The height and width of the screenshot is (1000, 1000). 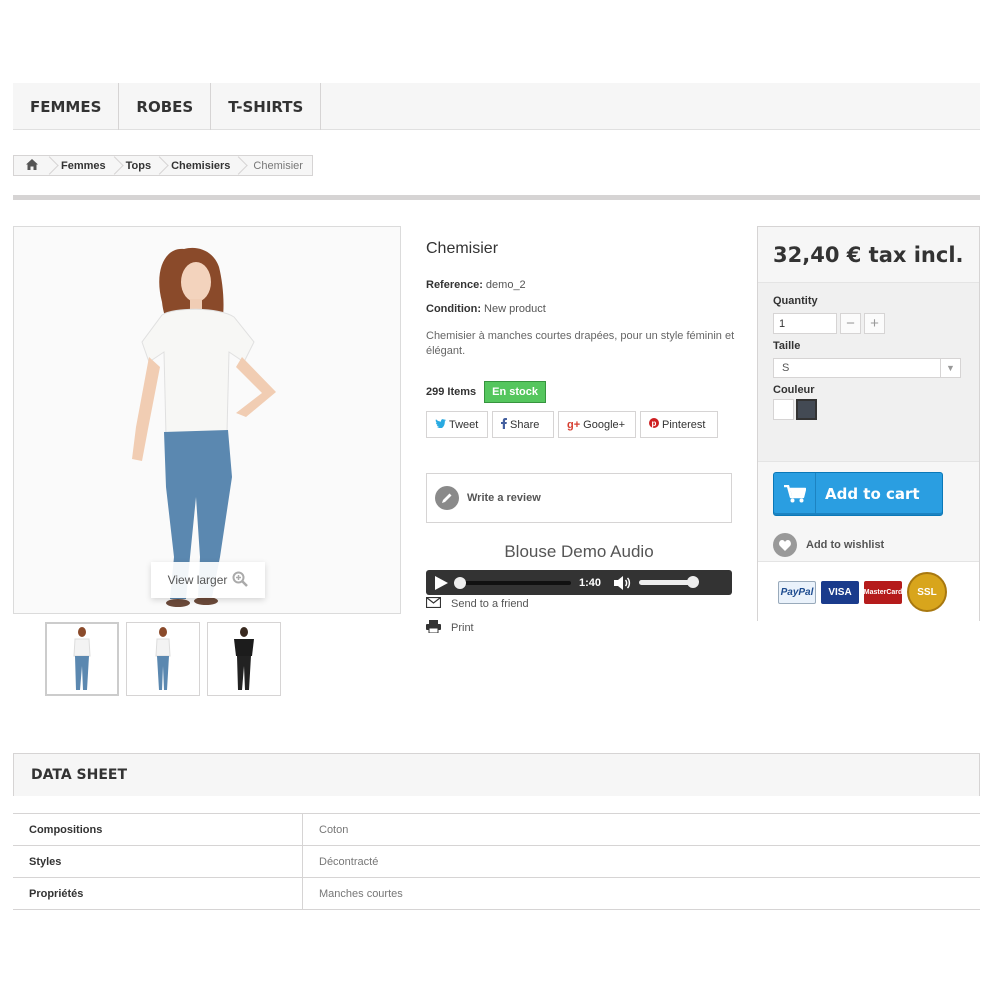 I want to click on condition-value: New product, so click(x=515, y=309).